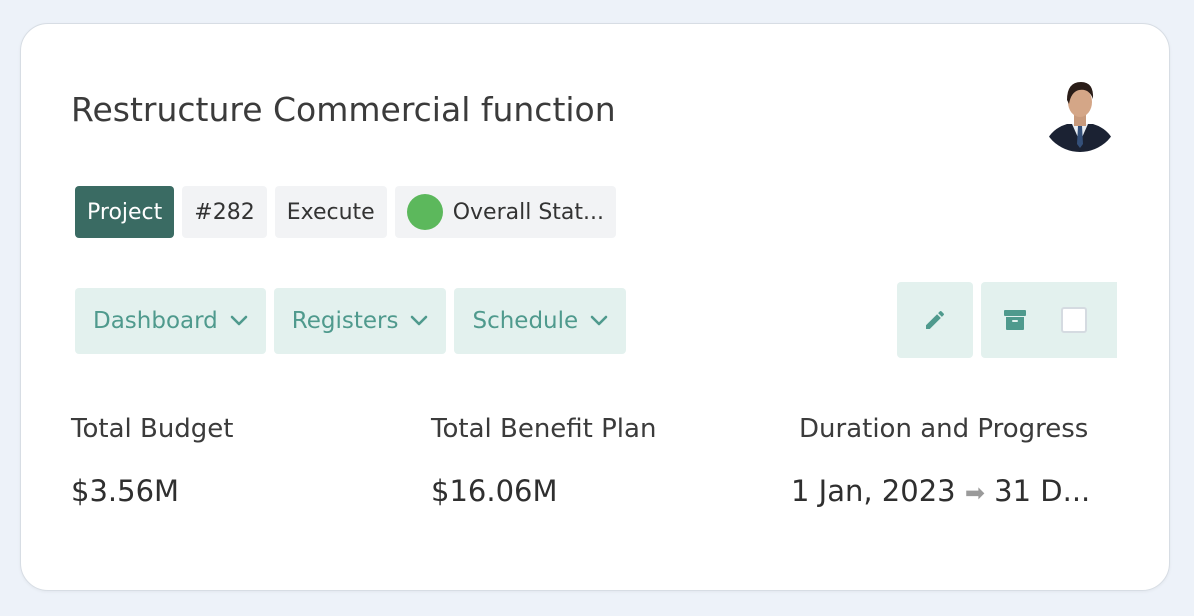 This screenshot has height=616, width=1194. What do you see at coordinates (224, 212) in the screenshot?
I see `id-tag: #282` at bounding box center [224, 212].